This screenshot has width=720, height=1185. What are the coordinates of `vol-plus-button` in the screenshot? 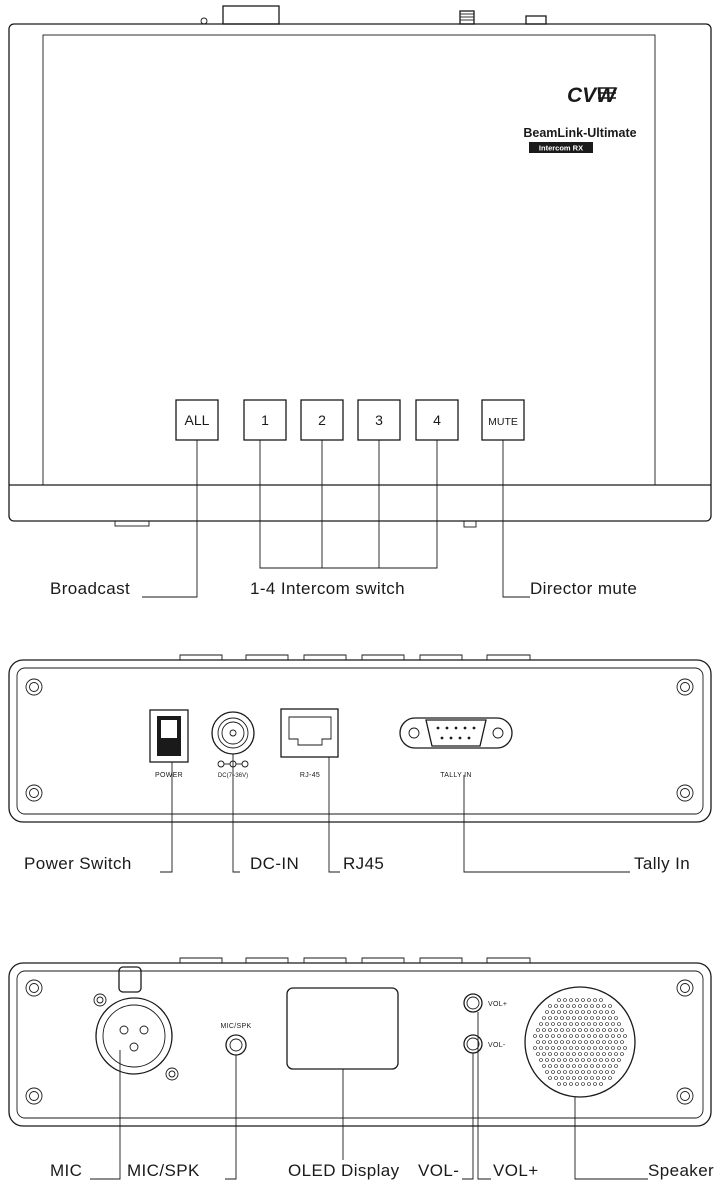 It's located at (473, 1003).